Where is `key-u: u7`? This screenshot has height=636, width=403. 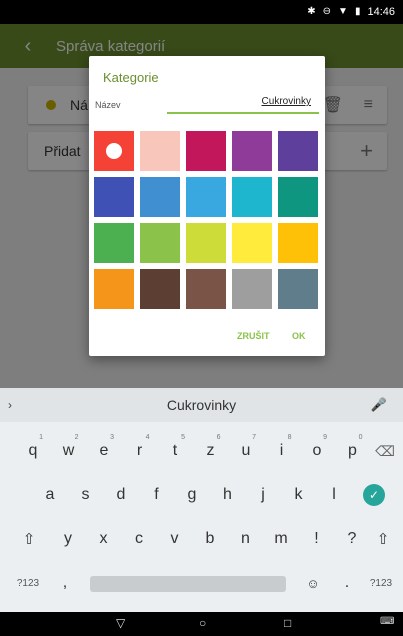 key-u: u7 is located at coordinates (246, 451).